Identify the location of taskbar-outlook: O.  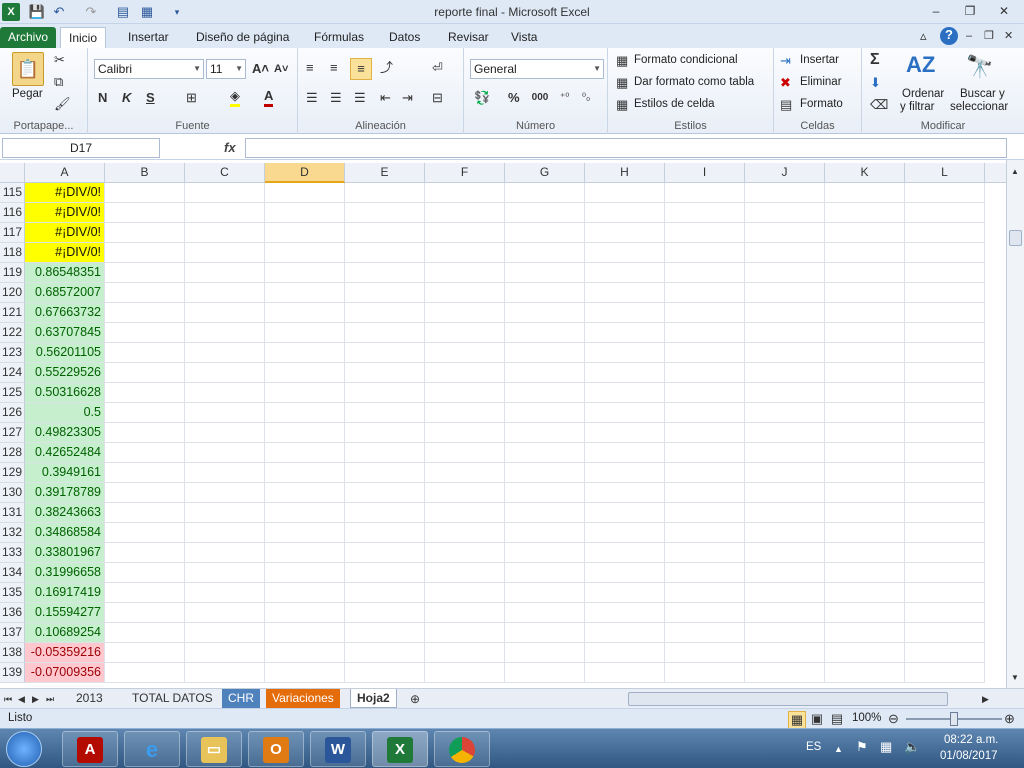
(276, 749).